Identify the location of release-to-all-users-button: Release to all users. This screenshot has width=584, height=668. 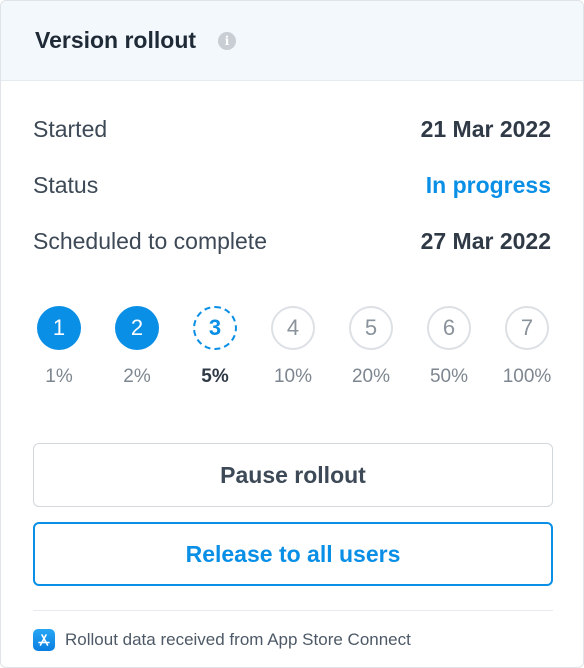
(293, 554).